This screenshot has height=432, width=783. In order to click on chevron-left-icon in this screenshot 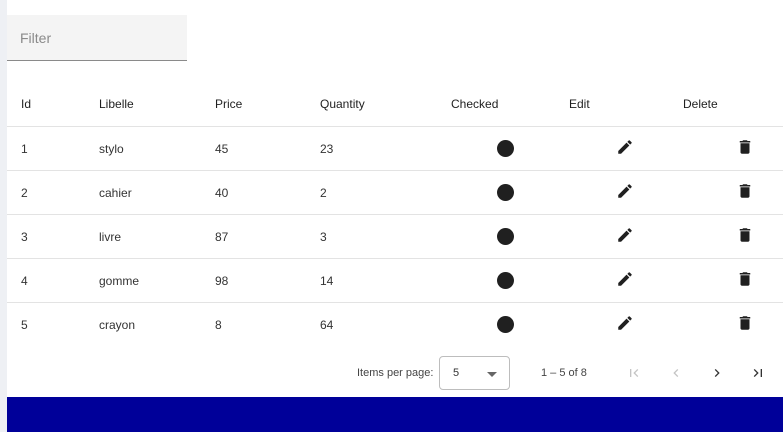, I will do `click(676, 373)`.